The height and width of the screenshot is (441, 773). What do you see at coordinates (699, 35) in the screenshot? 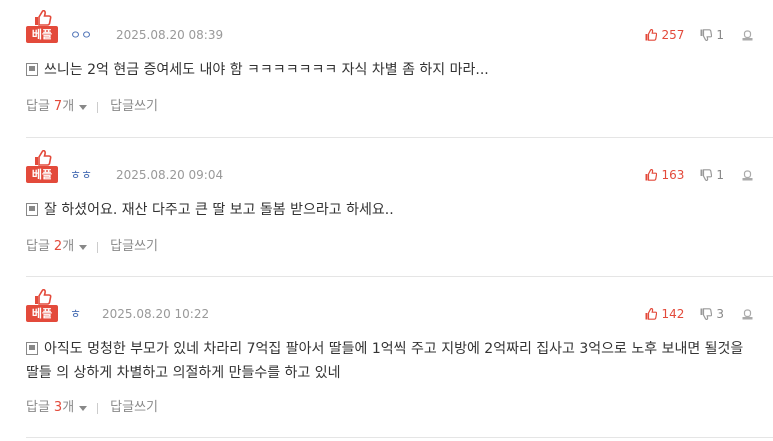
I see `comment-actions: 257 1` at bounding box center [699, 35].